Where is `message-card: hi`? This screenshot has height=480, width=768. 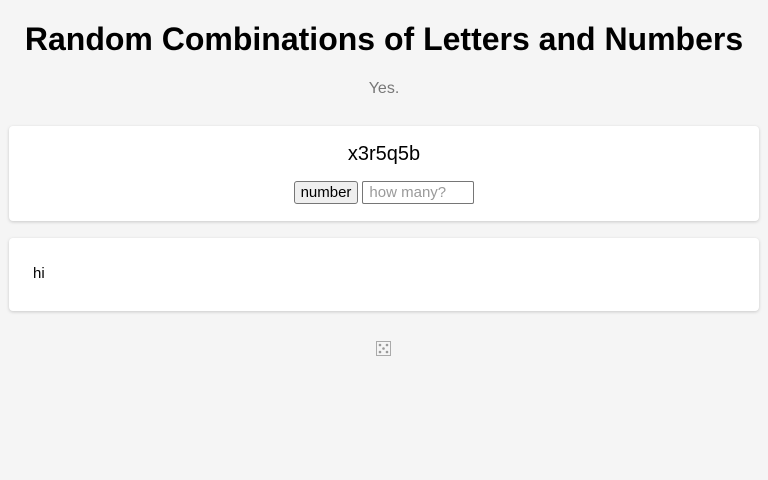 message-card: hi is located at coordinates (384, 274).